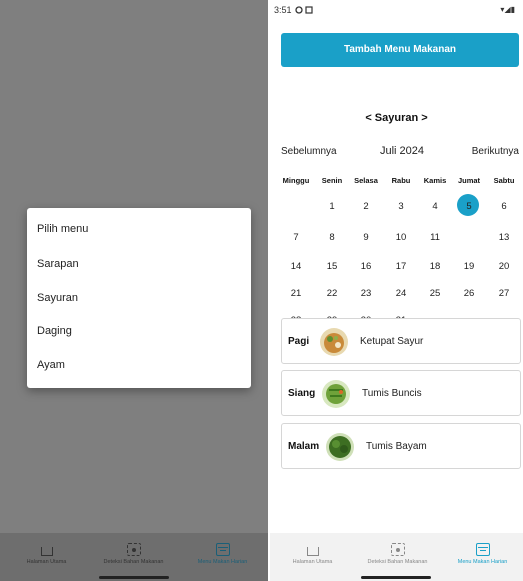 This screenshot has width=523, height=581. What do you see at coordinates (504, 293) in the screenshot?
I see `calendar-day: 27` at bounding box center [504, 293].